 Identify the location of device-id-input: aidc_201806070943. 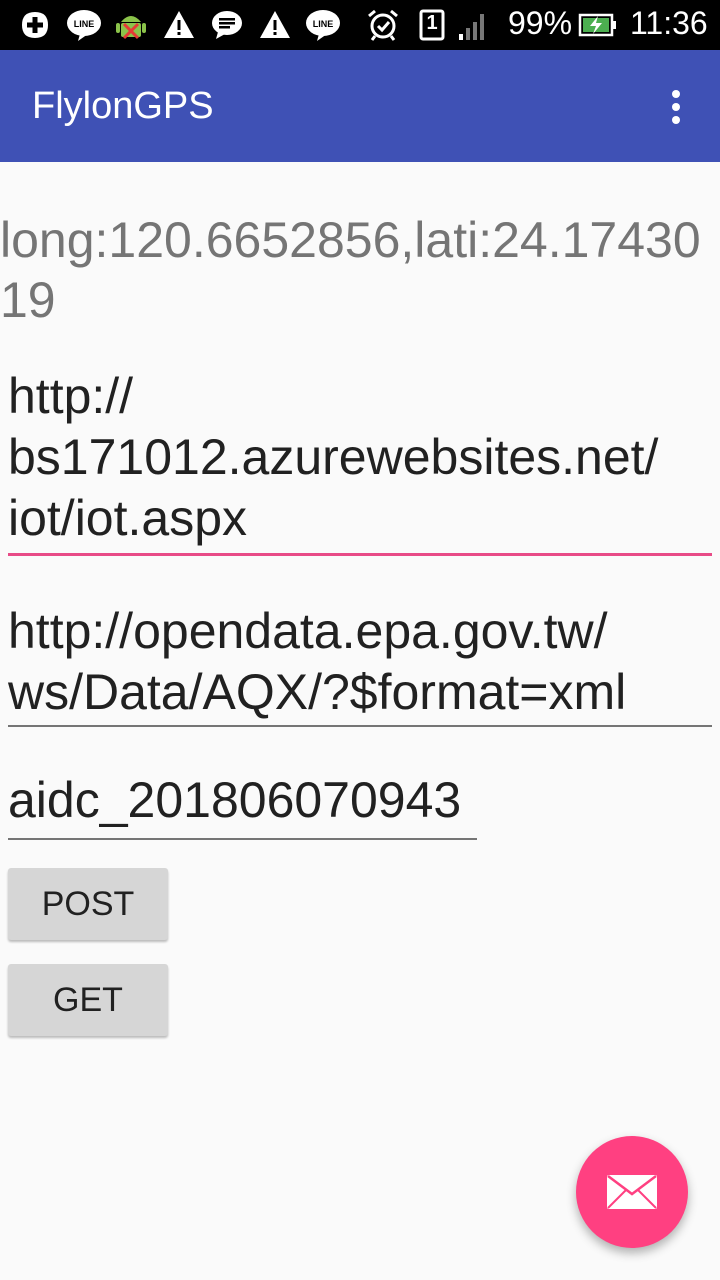
(242, 805).